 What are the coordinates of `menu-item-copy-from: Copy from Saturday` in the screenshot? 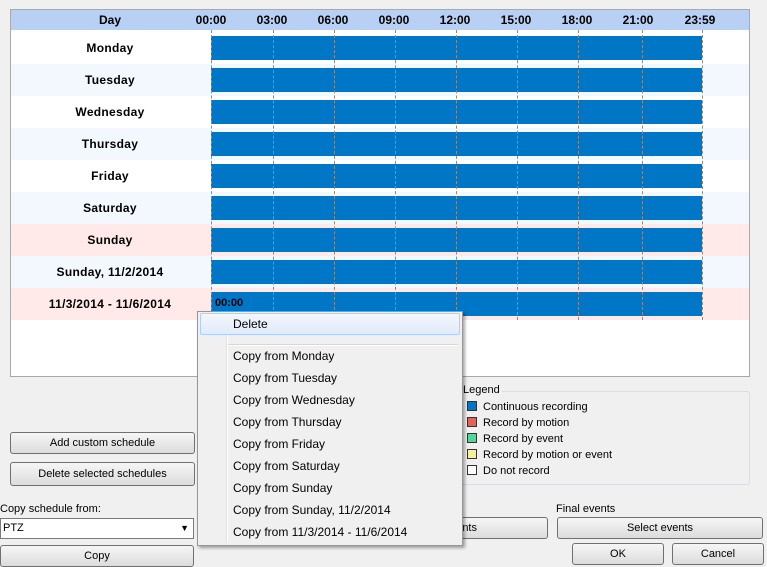 It's located at (330, 466).